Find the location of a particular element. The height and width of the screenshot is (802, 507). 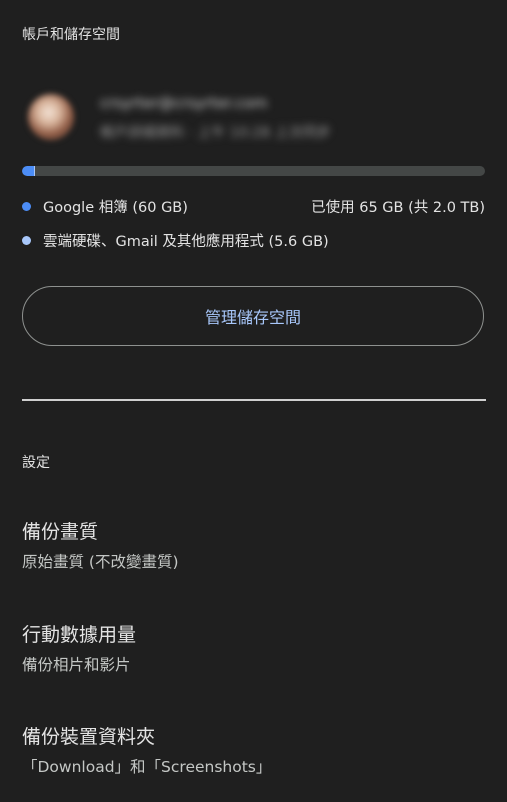

setting-backup-device-folders: 備份裝置資料夾 「Download」和「Screenshots」 is located at coordinates (253, 762).